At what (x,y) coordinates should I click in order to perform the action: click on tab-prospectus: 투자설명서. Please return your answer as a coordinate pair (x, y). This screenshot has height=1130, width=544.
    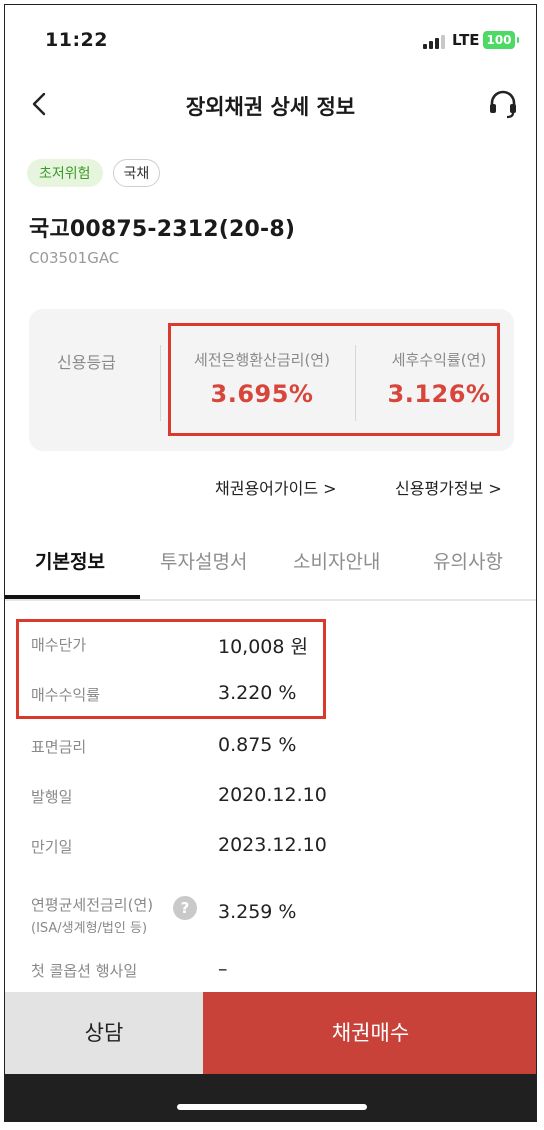
    Looking at the image, I should click on (203, 560).